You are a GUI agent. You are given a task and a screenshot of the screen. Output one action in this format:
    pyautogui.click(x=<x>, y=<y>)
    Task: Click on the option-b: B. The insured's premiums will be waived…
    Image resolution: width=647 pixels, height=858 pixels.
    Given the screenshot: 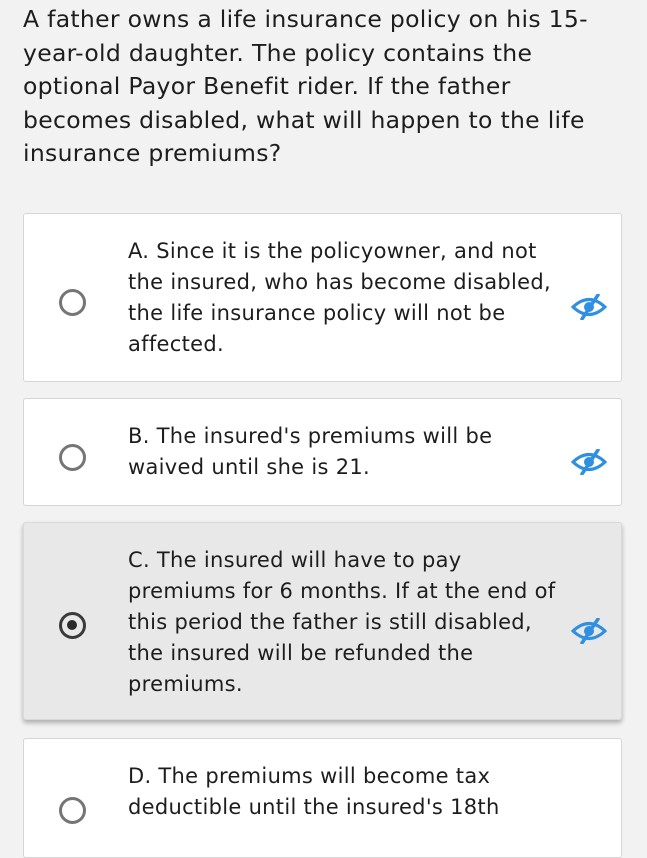 What is the action you would take?
    pyautogui.click(x=322, y=452)
    